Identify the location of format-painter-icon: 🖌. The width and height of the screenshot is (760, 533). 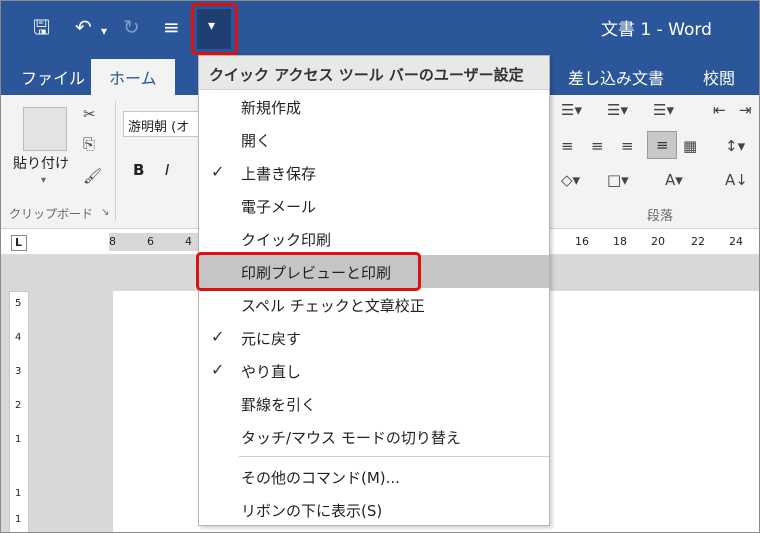
(92, 176).